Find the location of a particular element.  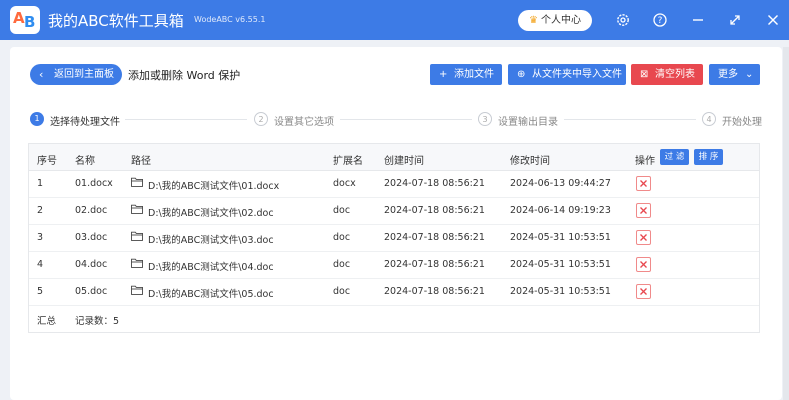

clear-list-button: ⊠ 清空列表 is located at coordinates (667, 74).